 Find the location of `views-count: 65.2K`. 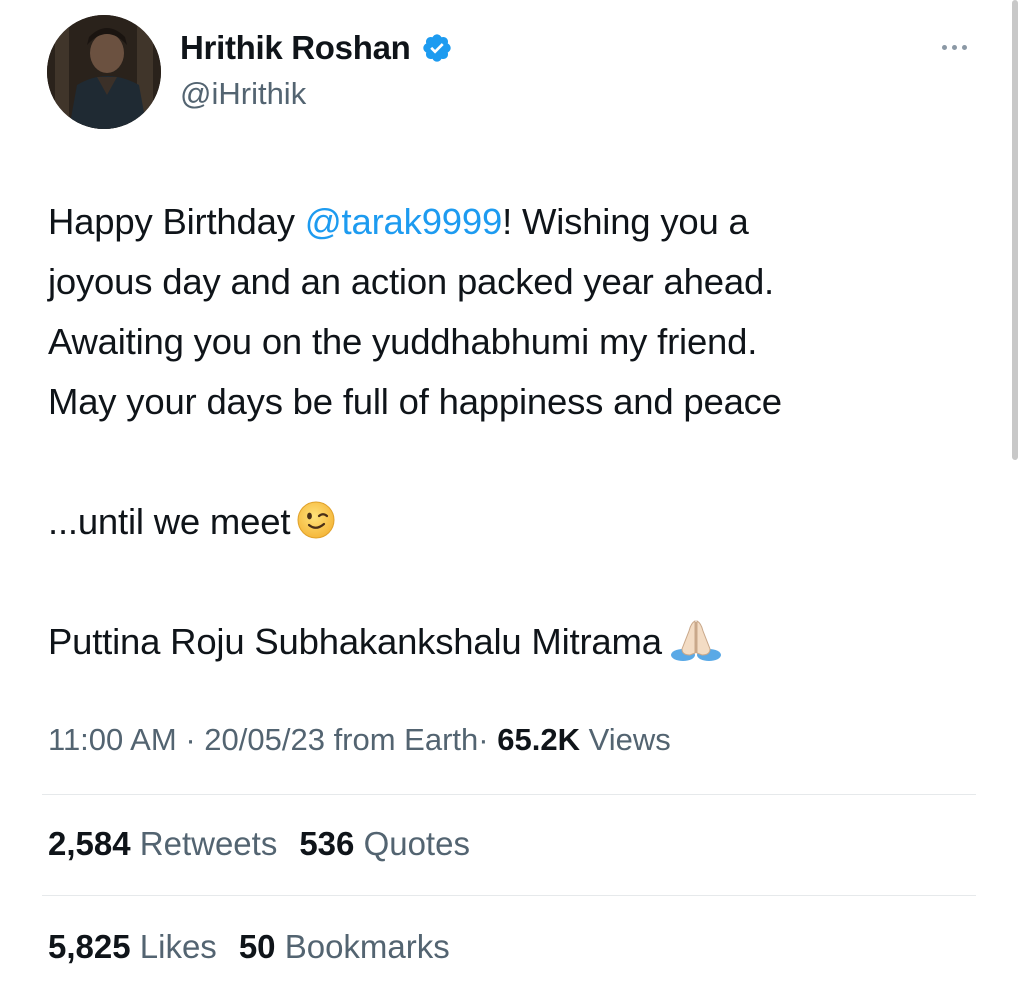

views-count: 65.2K is located at coordinates (538, 739).